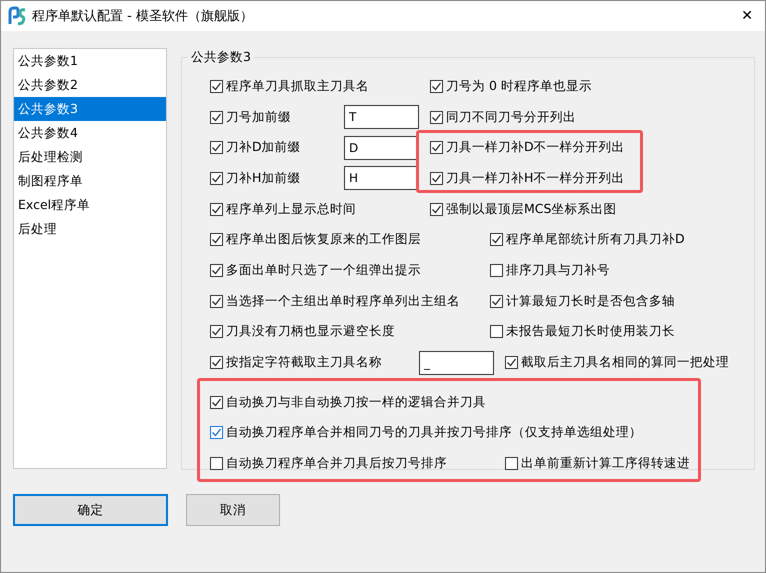 This screenshot has width=766, height=573. What do you see at coordinates (456, 362) in the screenshot?
I see `input-field: _` at bounding box center [456, 362].